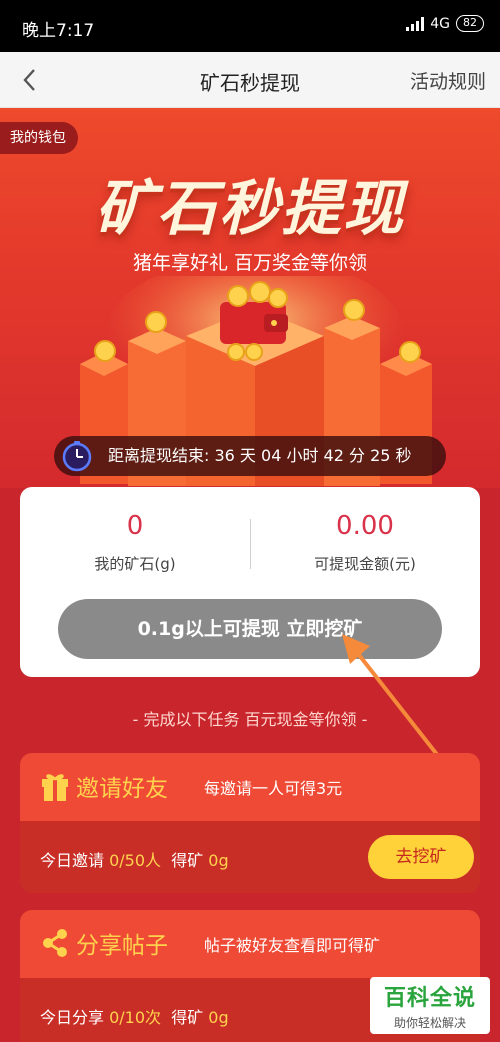 This screenshot has width=500, height=1042. What do you see at coordinates (365, 526) in the screenshot?
I see `cash-value: 0.00` at bounding box center [365, 526].